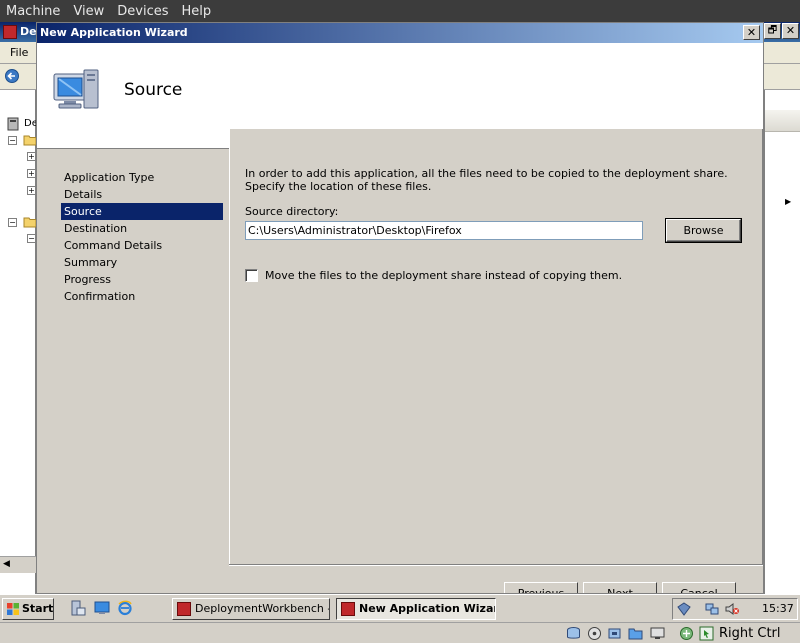 This screenshot has width=800, height=643. Describe the element at coordinates (790, 31) in the screenshot. I see `mmc-close-button: ✕` at that location.